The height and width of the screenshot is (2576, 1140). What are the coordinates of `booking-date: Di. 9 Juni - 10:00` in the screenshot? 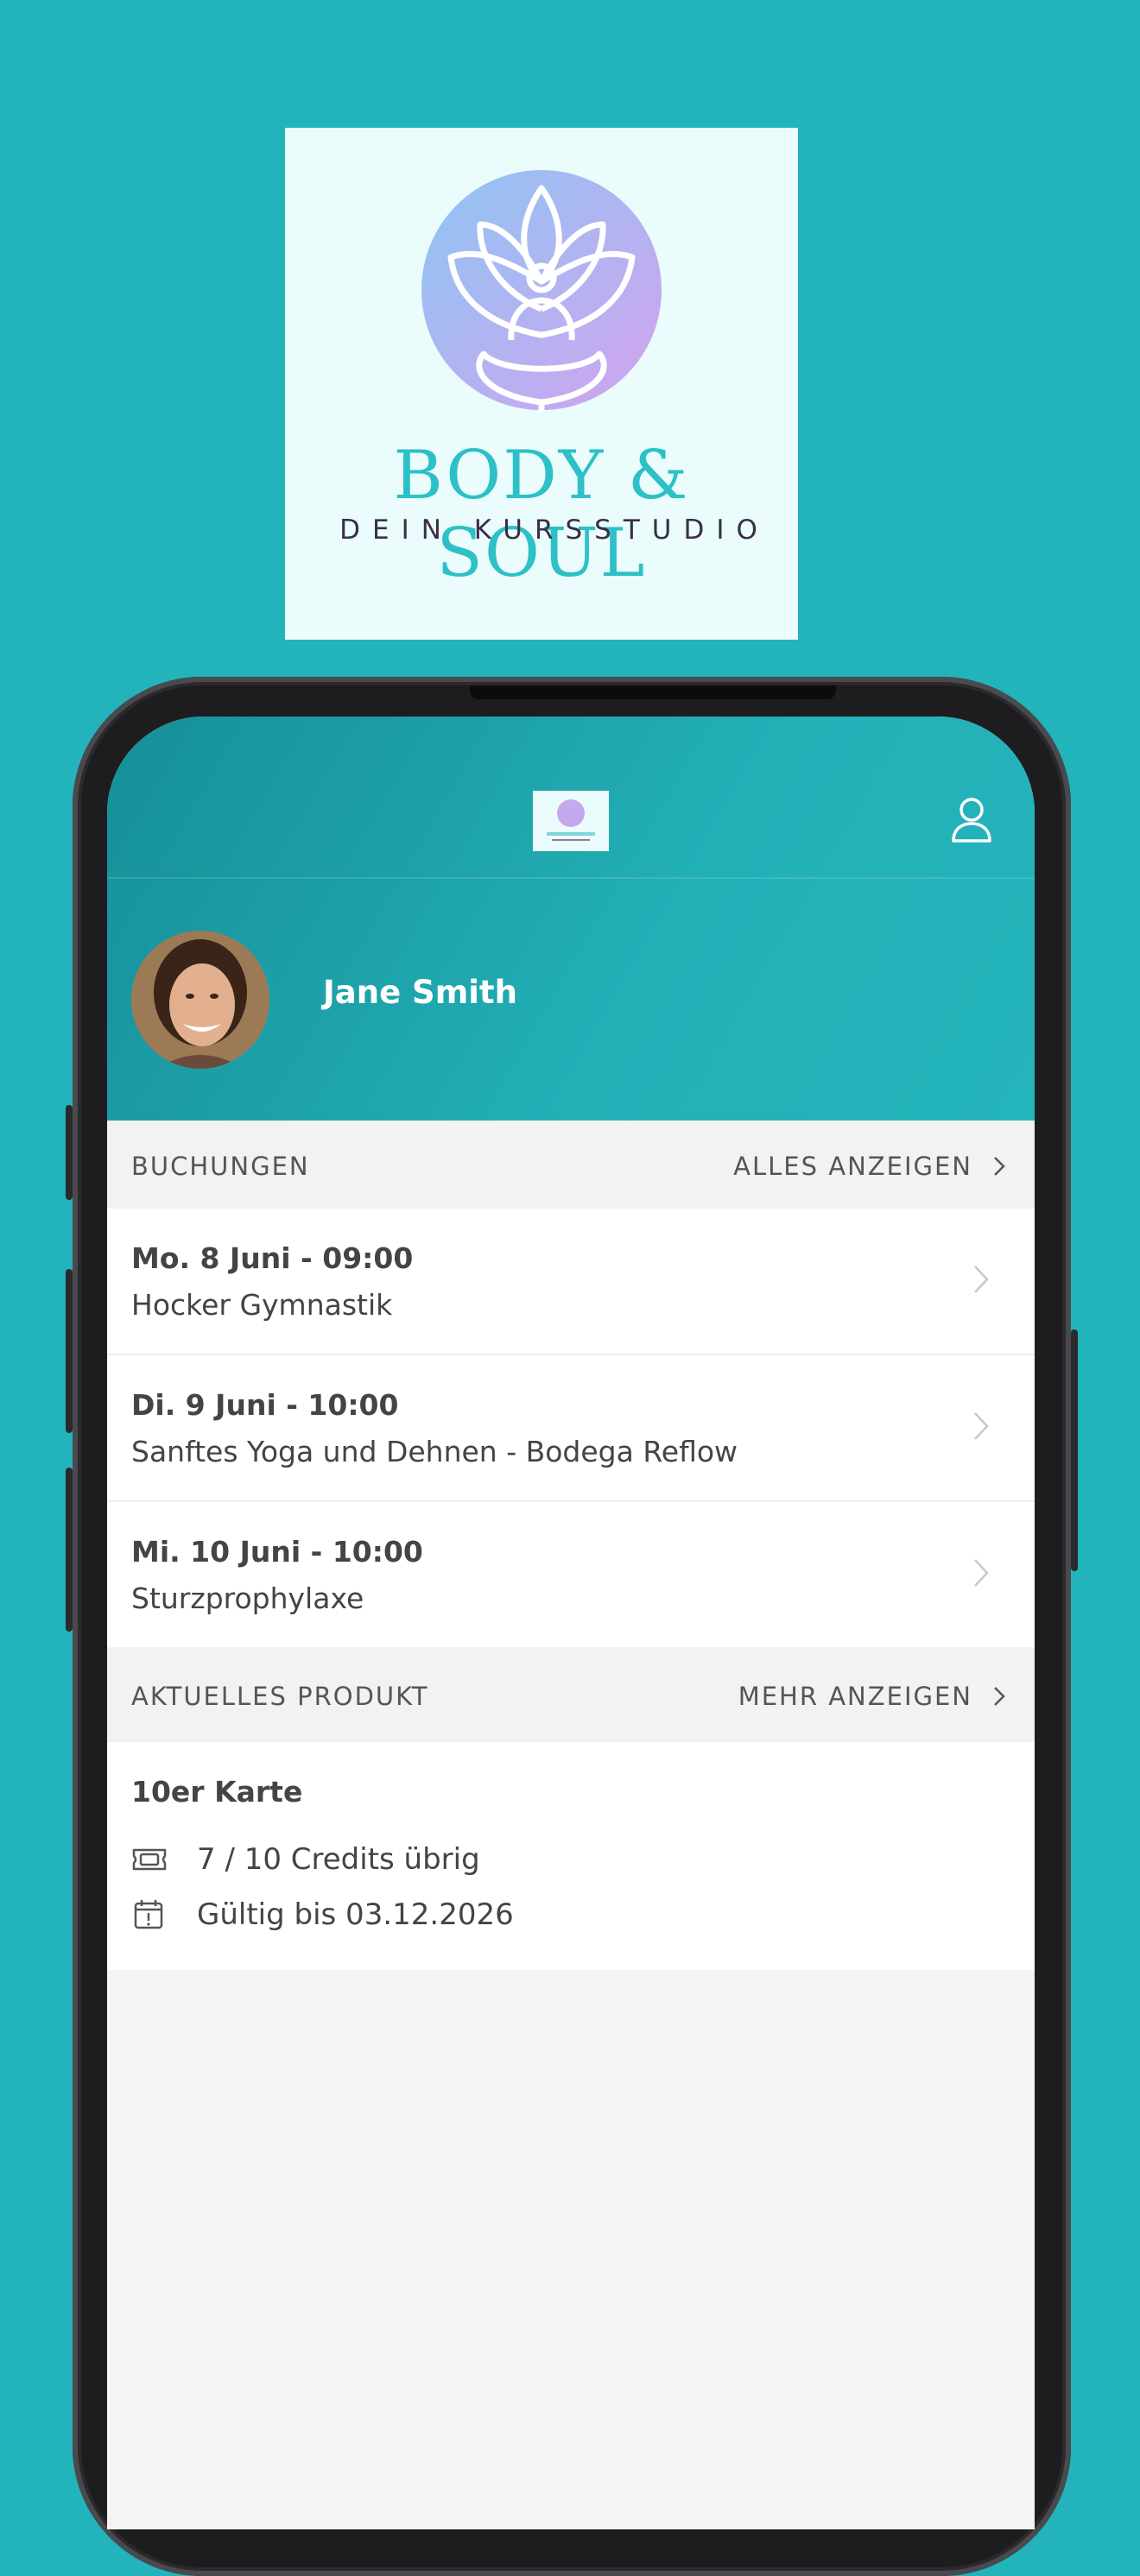 It's located at (265, 1405).